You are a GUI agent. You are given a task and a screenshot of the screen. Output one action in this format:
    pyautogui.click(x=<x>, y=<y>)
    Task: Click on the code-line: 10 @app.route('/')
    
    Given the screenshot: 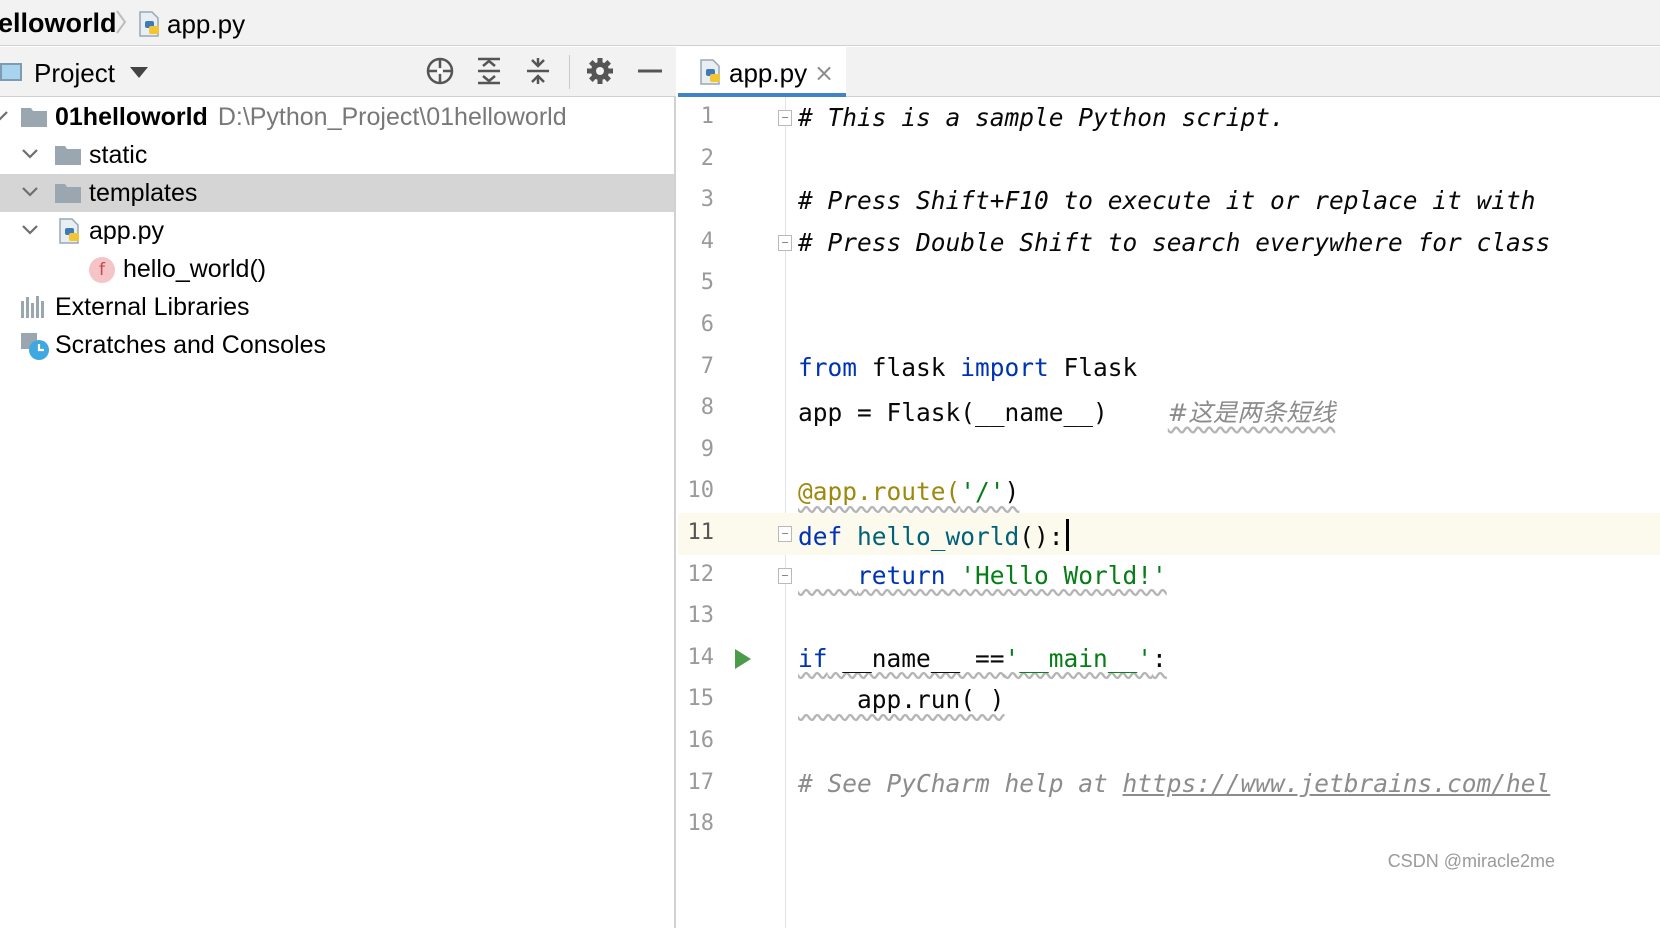 What is the action you would take?
    pyautogui.click(x=1169, y=492)
    